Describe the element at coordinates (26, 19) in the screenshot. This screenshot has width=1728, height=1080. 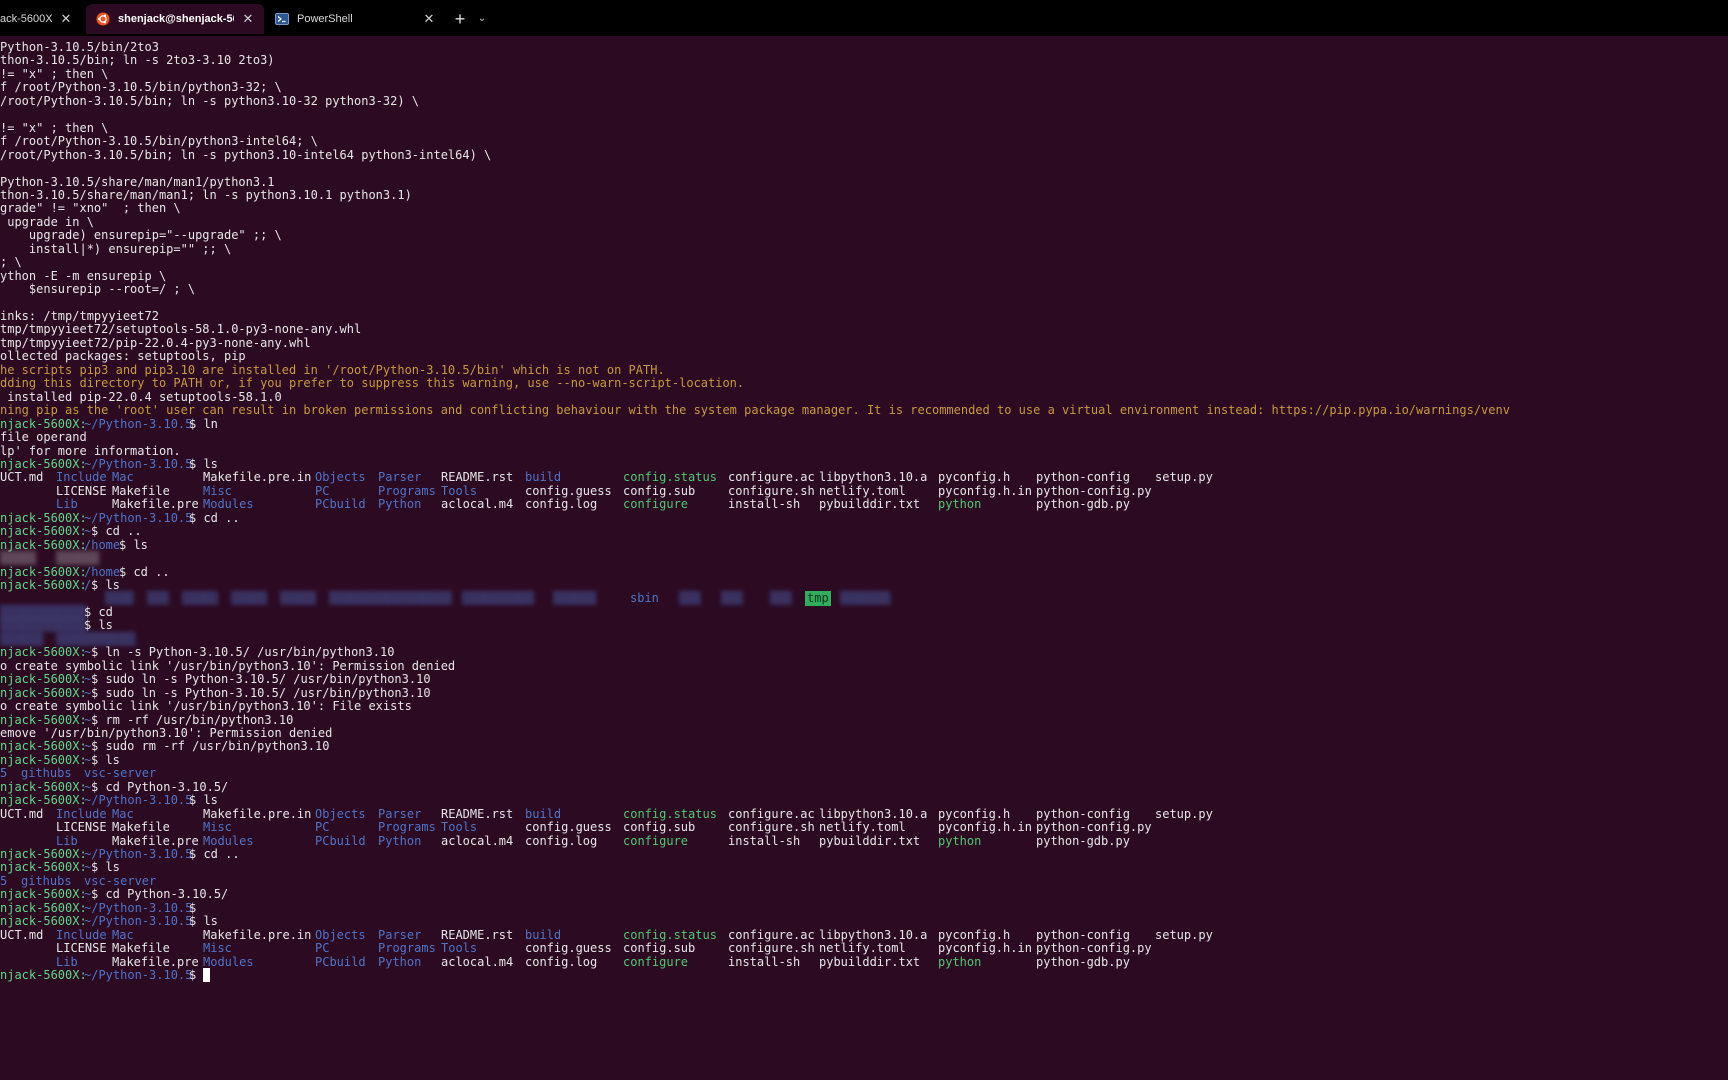
I see `tab-label: ack-5600X: /m` at that location.